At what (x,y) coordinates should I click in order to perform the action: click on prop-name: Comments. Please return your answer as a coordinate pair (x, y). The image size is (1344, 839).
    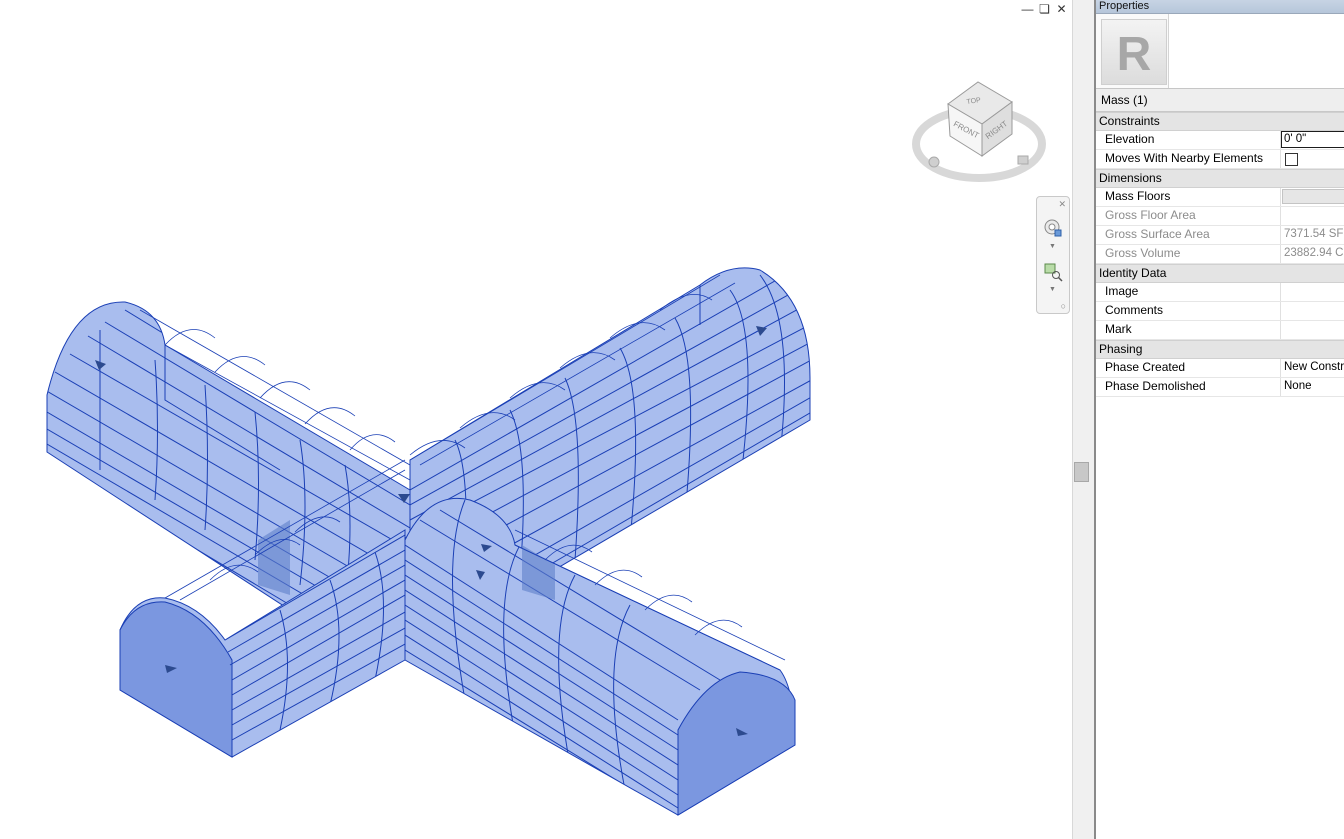
    Looking at the image, I should click on (1188, 311).